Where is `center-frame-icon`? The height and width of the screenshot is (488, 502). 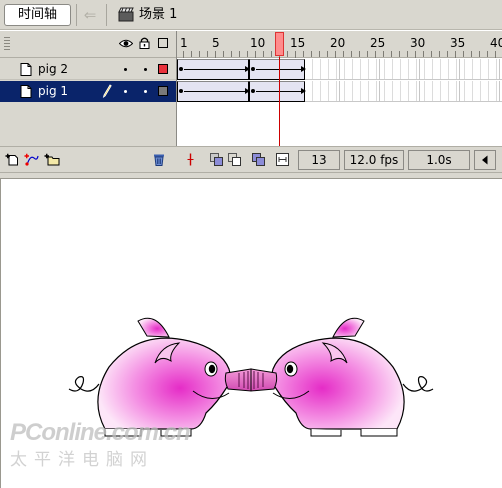
center-frame-icon is located at coordinates (190, 159).